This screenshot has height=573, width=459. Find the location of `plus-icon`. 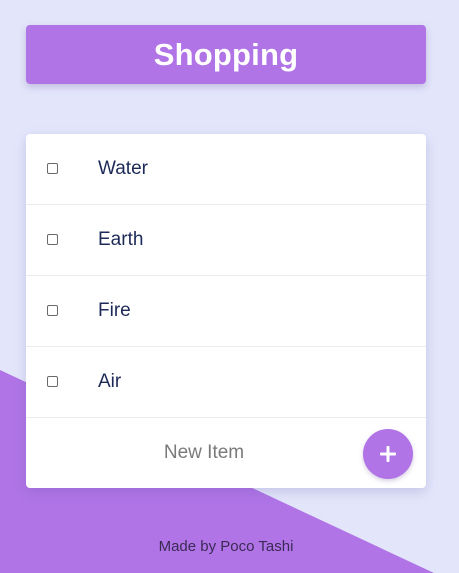

plus-icon is located at coordinates (388, 454).